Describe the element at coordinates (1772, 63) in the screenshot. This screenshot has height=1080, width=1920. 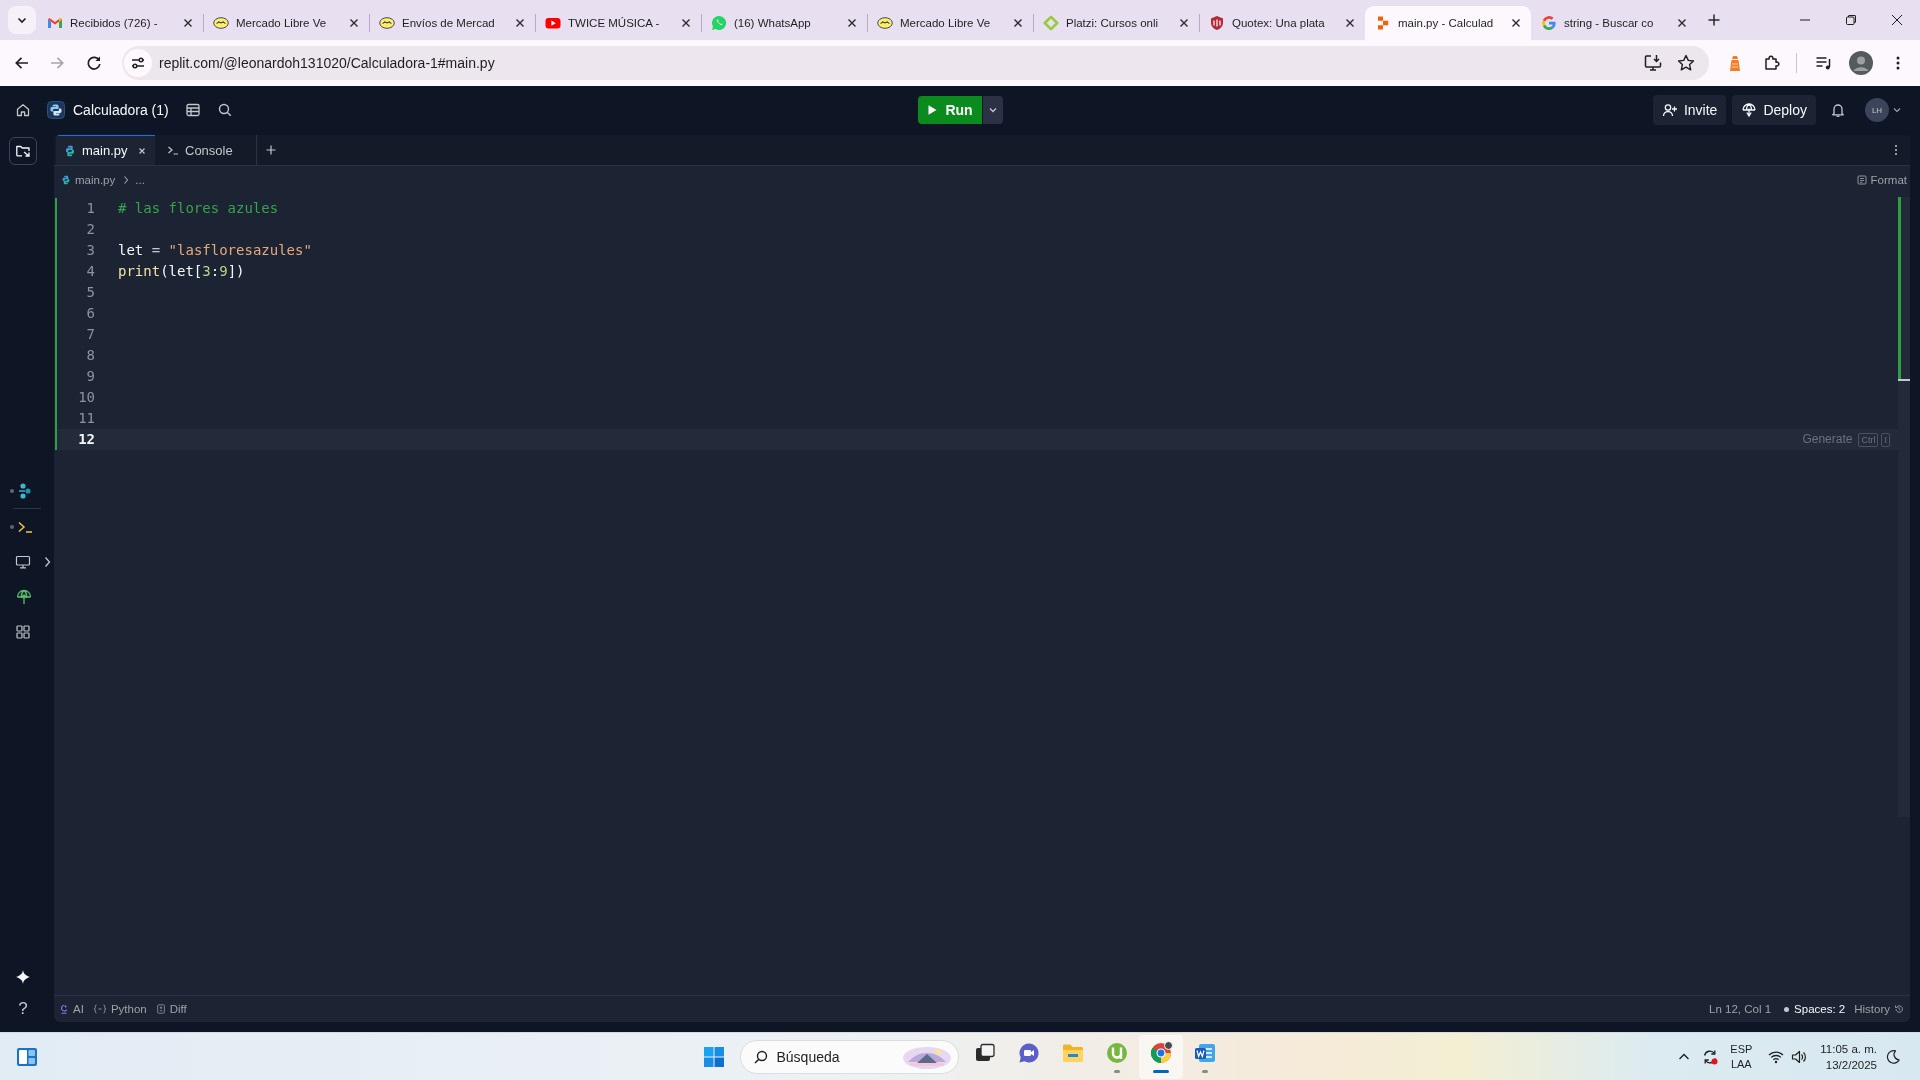
I see `puzzle-icon` at that location.